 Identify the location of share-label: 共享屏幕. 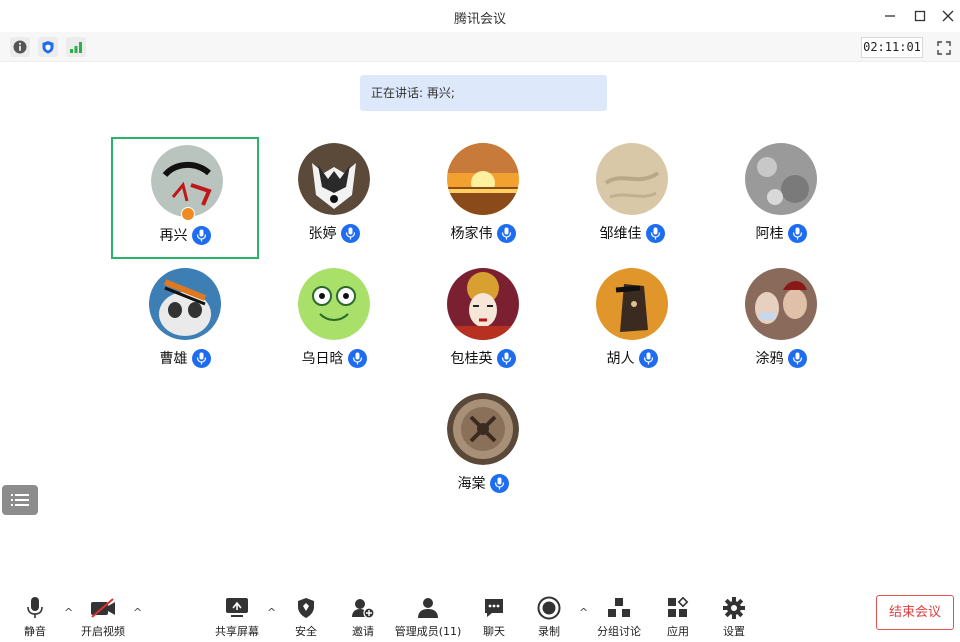
(237, 631).